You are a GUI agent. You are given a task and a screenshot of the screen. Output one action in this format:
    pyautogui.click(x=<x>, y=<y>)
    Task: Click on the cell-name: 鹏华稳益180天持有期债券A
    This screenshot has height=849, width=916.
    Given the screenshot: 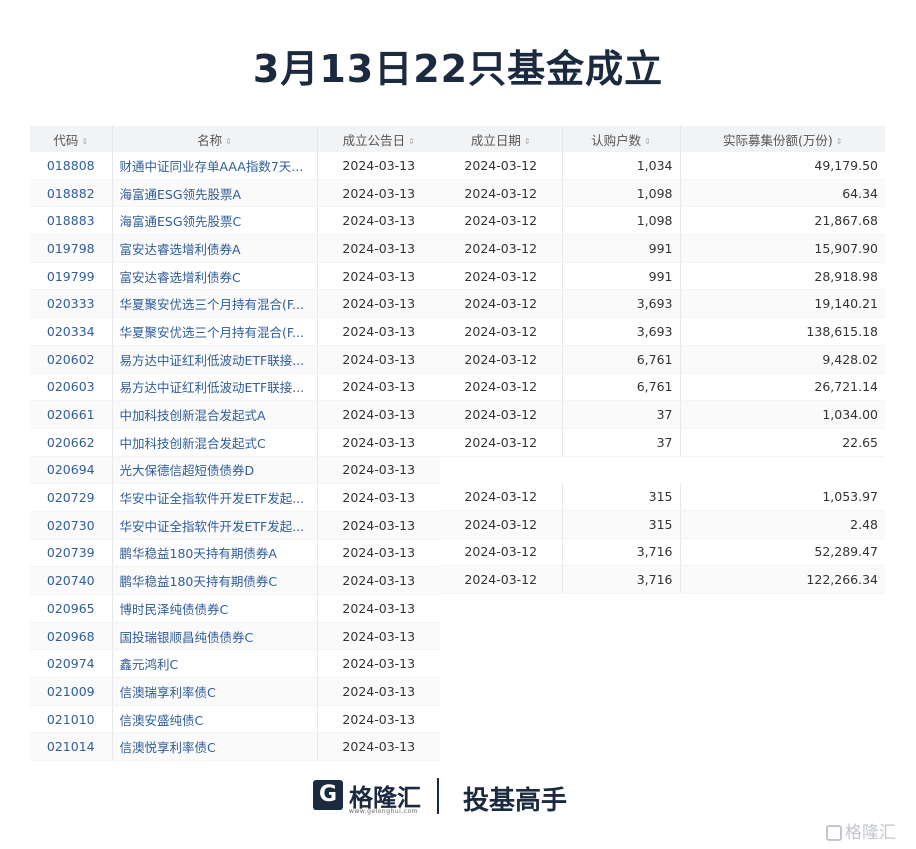 What is the action you would take?
    pyautogui.click(x=215, y=553)
    